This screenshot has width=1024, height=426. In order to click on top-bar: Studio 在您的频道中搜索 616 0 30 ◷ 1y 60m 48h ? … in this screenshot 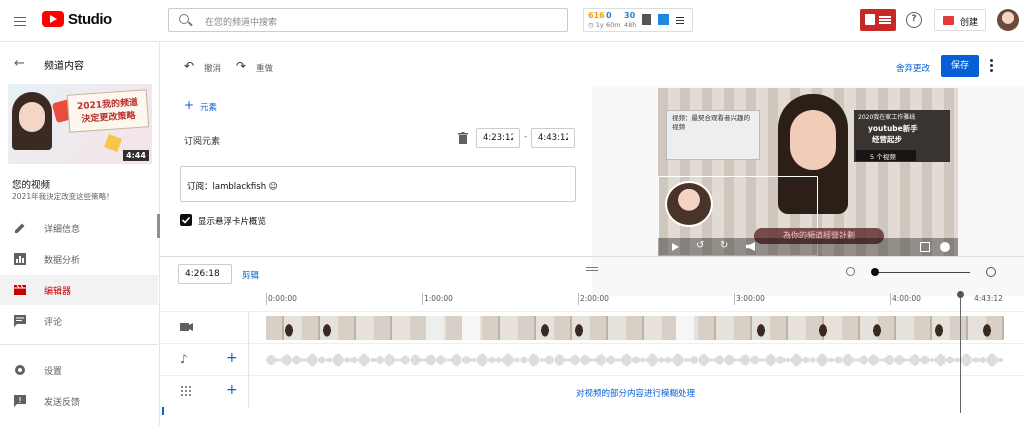, I will do `click(512, 21)`.